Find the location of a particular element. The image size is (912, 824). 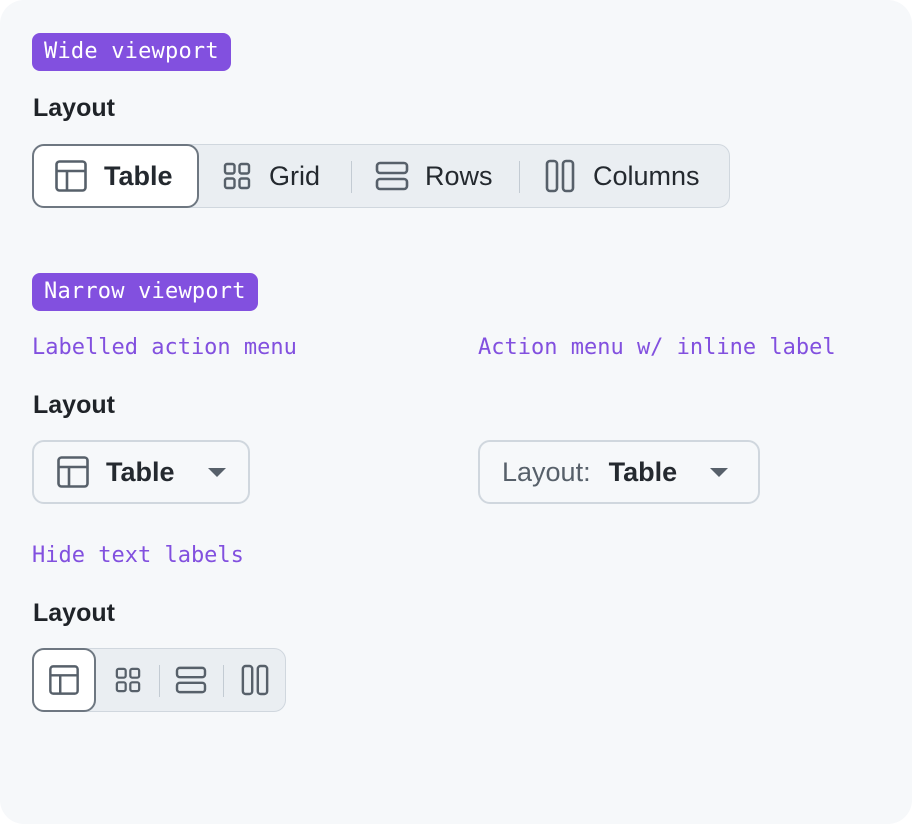

wide-viewport-badge: Wide viewport is located at coordinates (131, 52).